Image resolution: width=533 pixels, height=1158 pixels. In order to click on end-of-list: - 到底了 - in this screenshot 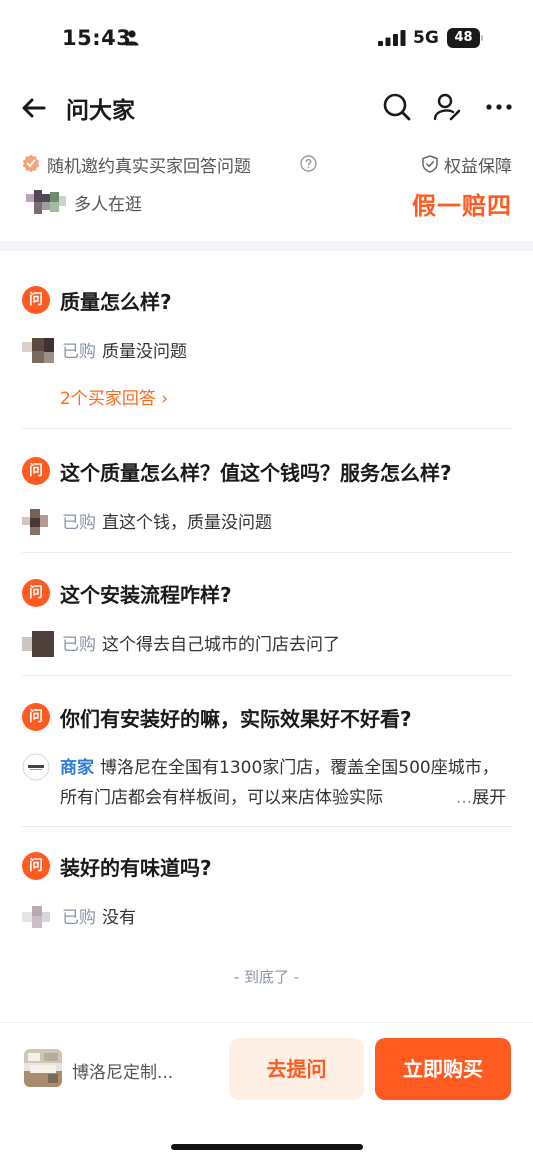, I will do `click(266, 977)`.